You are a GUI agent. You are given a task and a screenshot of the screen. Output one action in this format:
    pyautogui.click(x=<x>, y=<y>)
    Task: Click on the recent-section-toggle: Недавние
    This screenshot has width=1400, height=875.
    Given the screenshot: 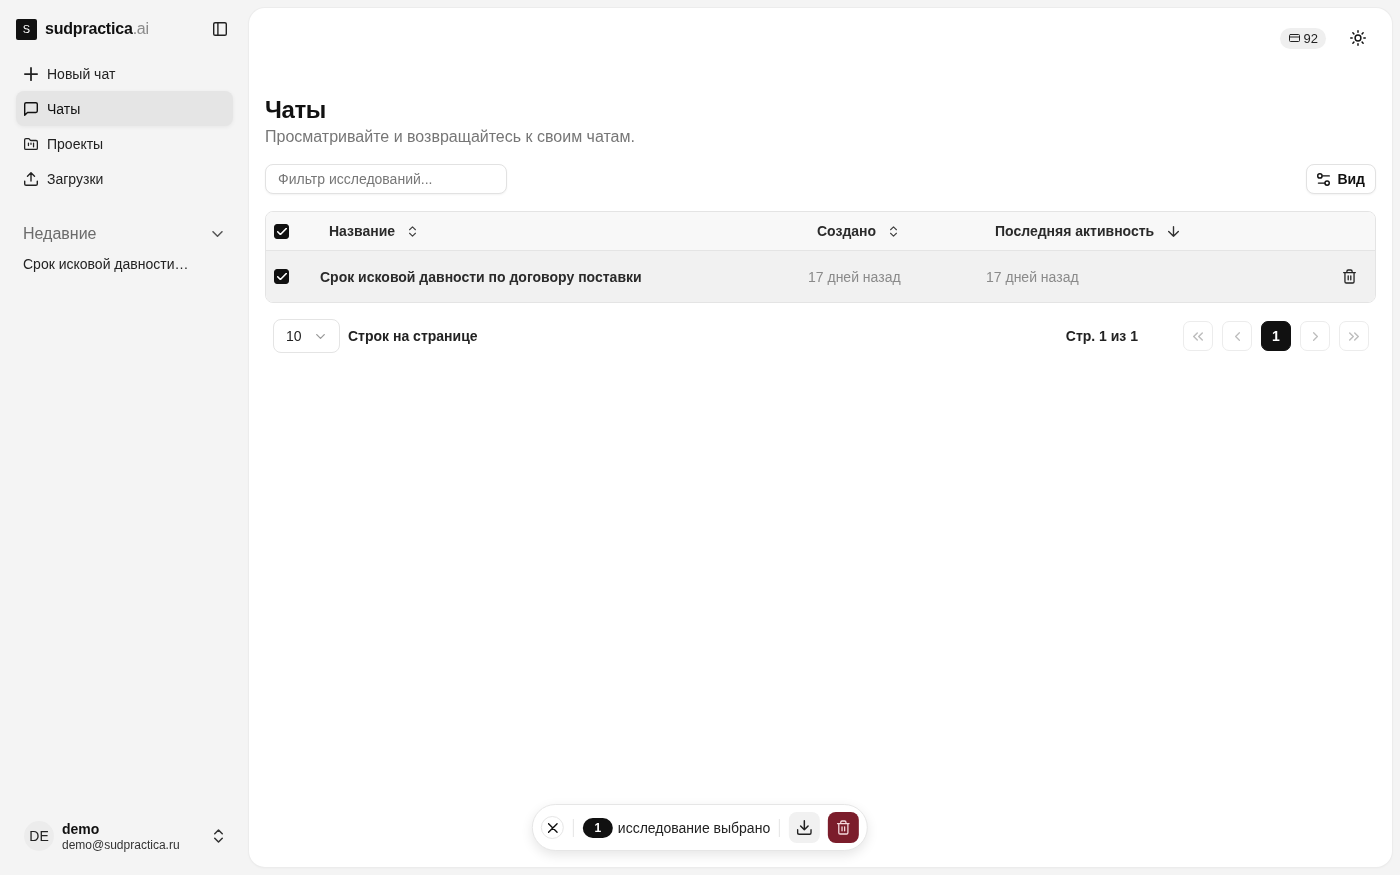 What is the action you would take?
    pyautogui.click(x=124, y=234)
    